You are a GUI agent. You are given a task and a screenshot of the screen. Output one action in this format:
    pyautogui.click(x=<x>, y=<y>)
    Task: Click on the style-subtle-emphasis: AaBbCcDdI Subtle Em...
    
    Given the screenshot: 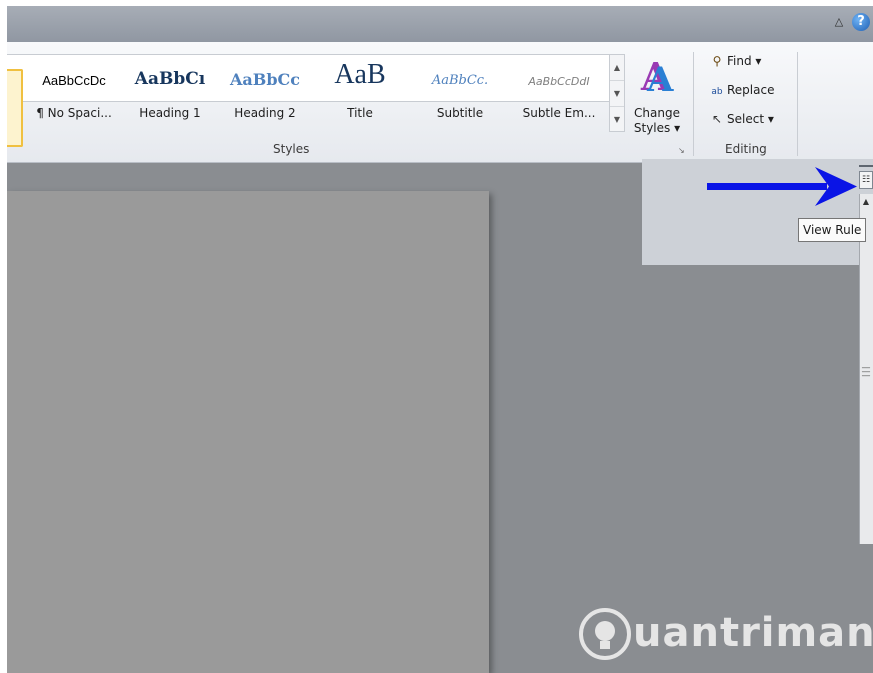 What is the action you would take?
    pyautogui.click(x=559, y=87)
    